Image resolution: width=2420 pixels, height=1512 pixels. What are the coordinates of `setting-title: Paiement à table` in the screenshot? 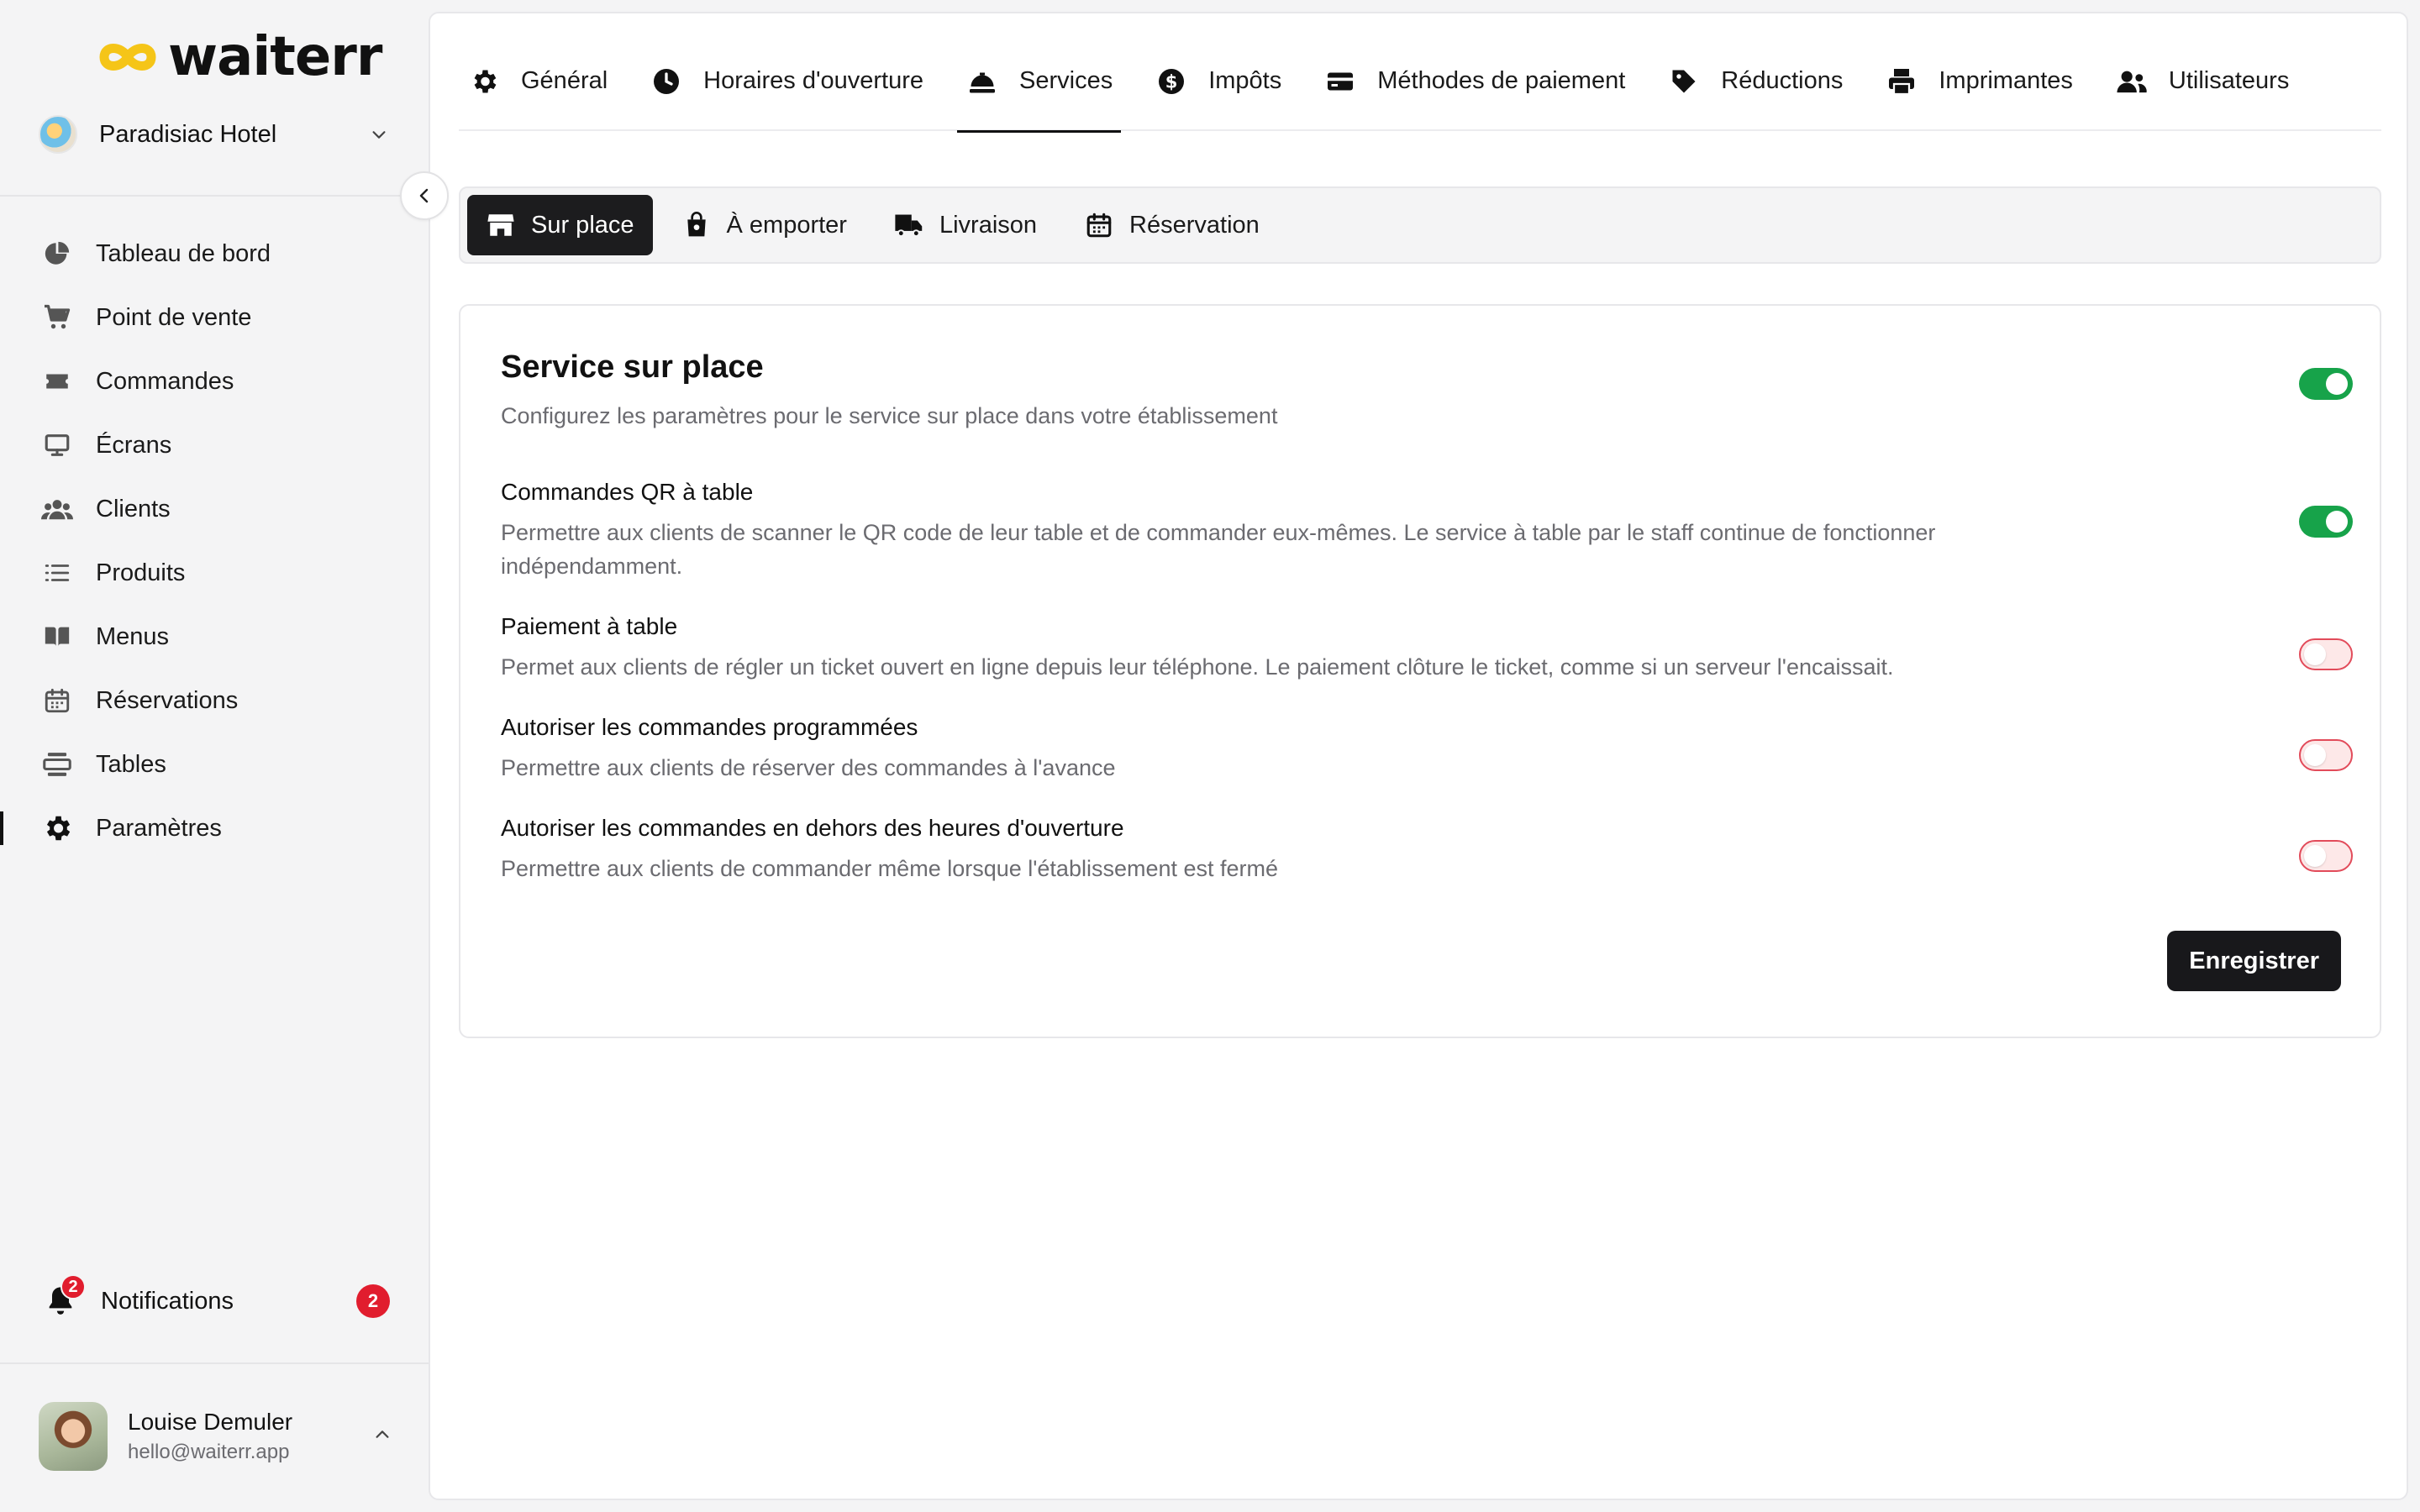 It's located at (589, 626).